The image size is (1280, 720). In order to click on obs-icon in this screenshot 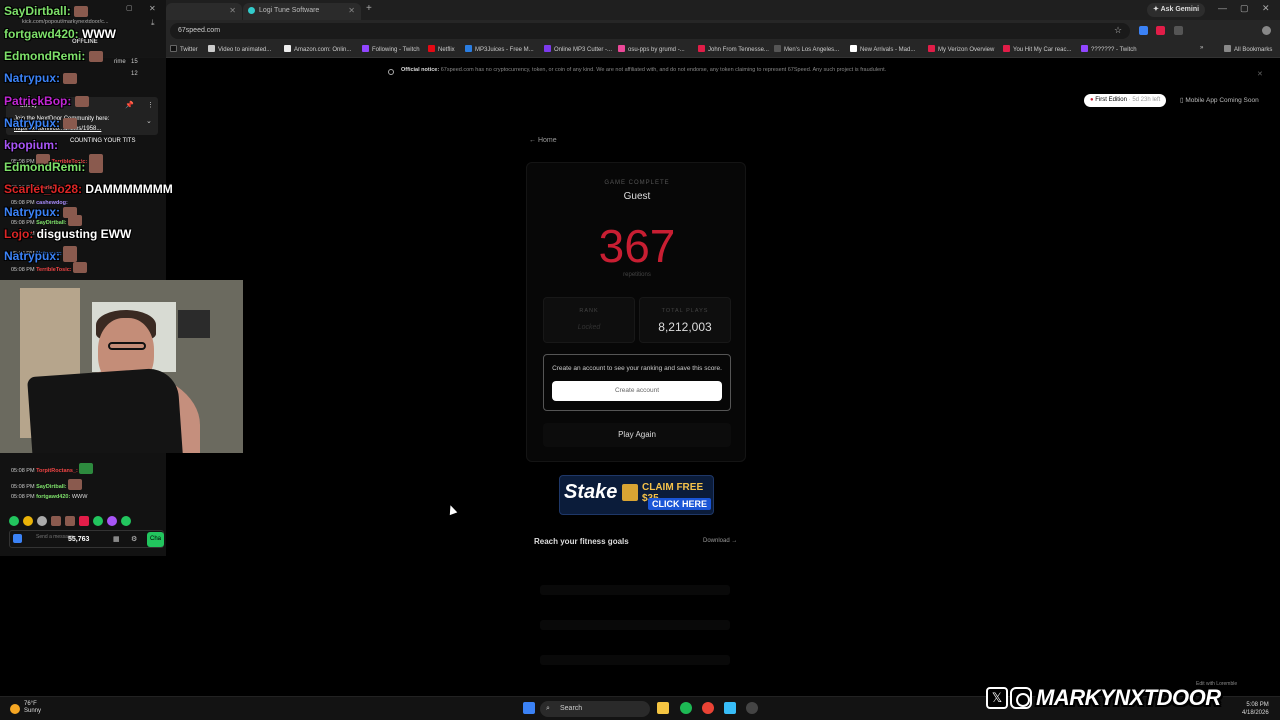, I will do `click(752, 708)`.